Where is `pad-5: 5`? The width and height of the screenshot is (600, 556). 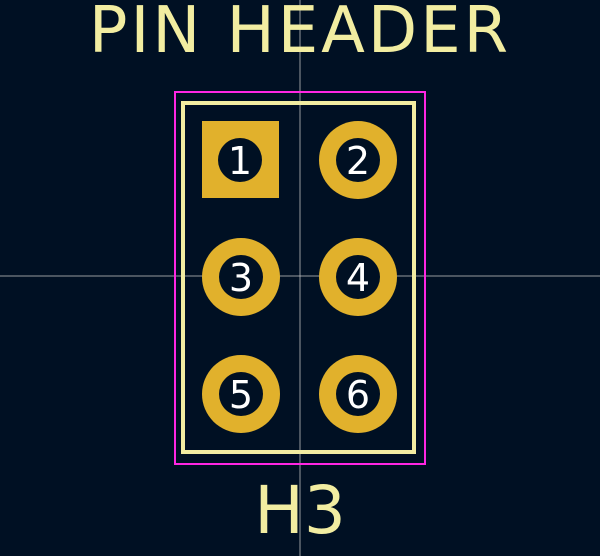
pad-5: 5 is located at coordinates (241, 394).